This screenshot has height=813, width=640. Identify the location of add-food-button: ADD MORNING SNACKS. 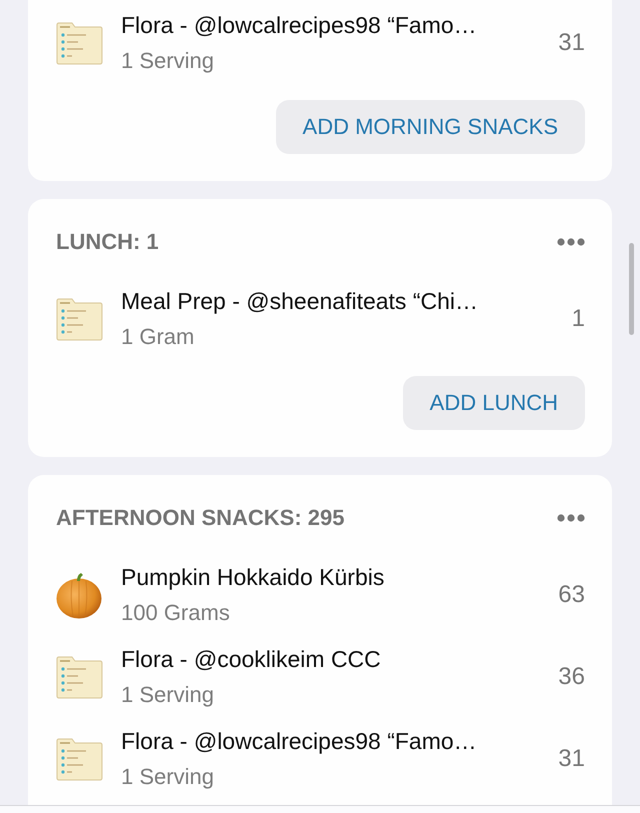
(430, 127).